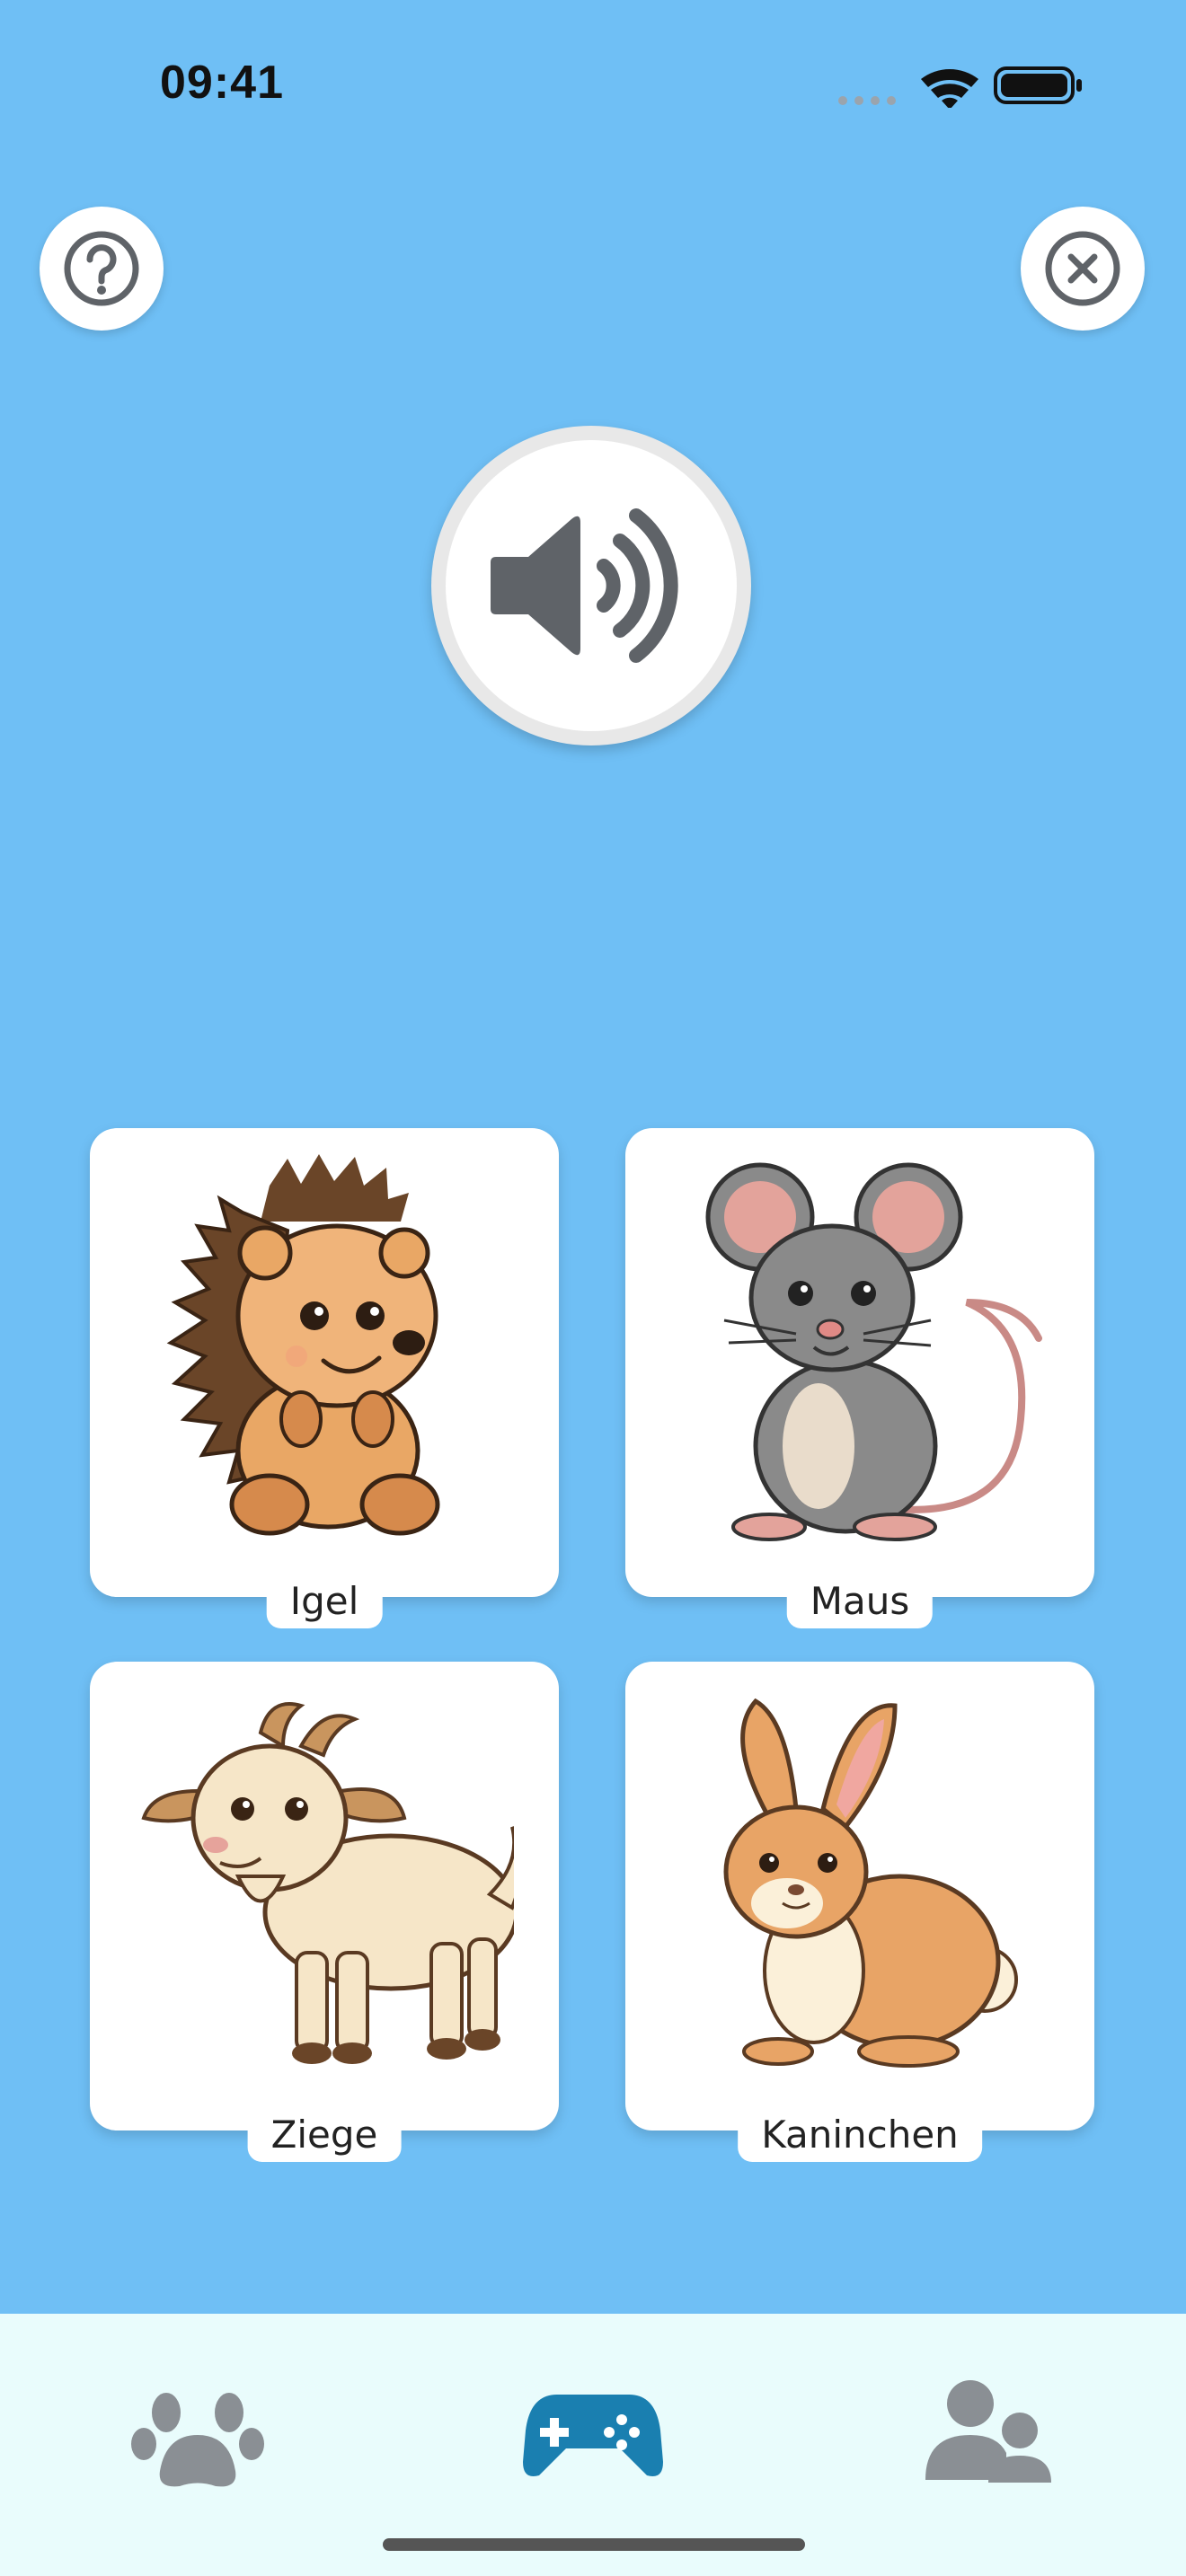  Describe the element at coordinates (867, 100) in the screenshot. I see `signal-icon` at that location.